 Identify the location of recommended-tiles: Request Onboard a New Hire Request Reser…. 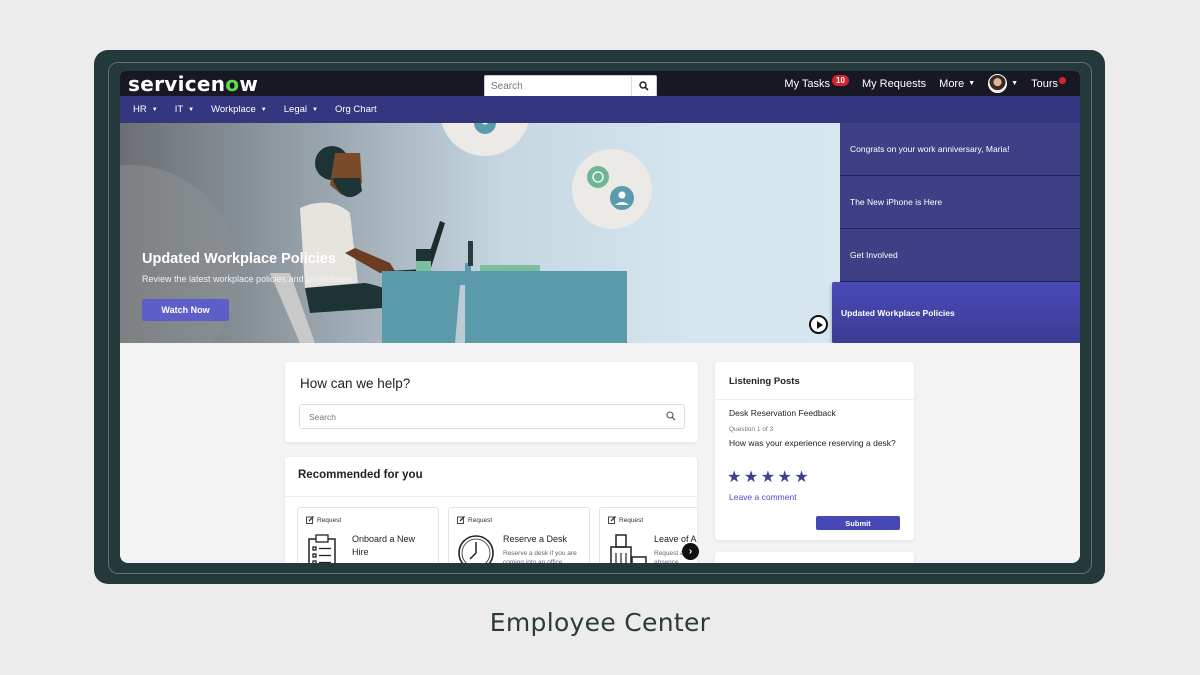
(497, 535).